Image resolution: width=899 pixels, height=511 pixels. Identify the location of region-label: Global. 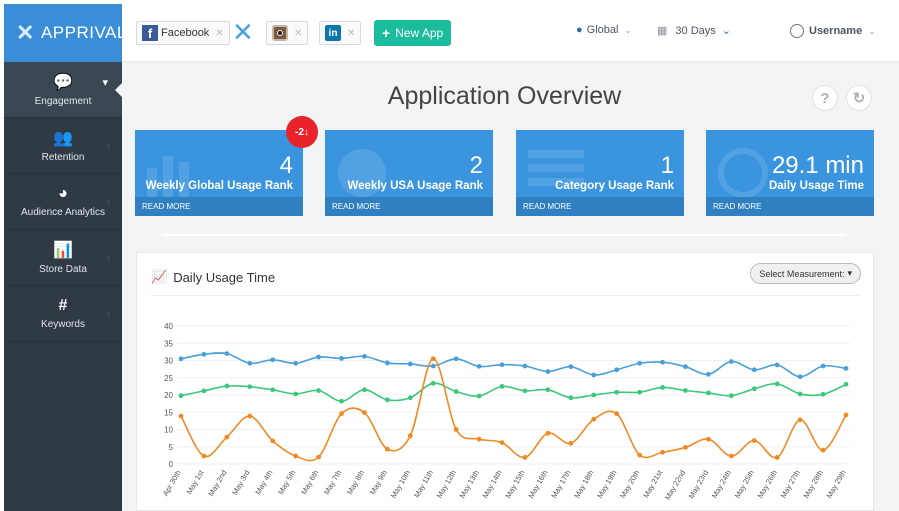
(602, 30).